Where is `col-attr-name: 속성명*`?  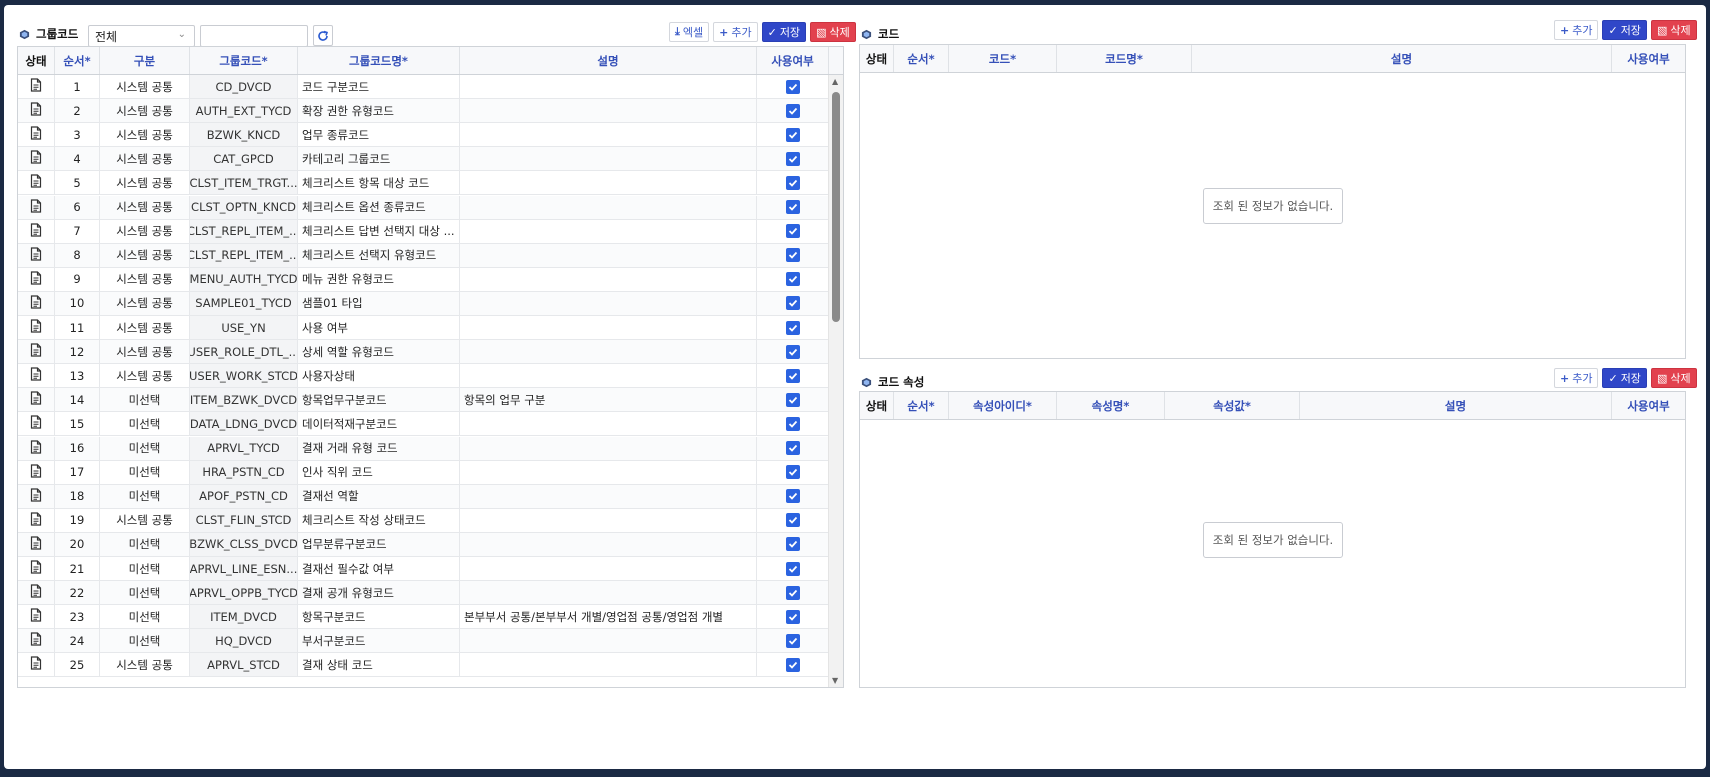
col-attr-name: 속성명* is located at coordinates (1111, 405).